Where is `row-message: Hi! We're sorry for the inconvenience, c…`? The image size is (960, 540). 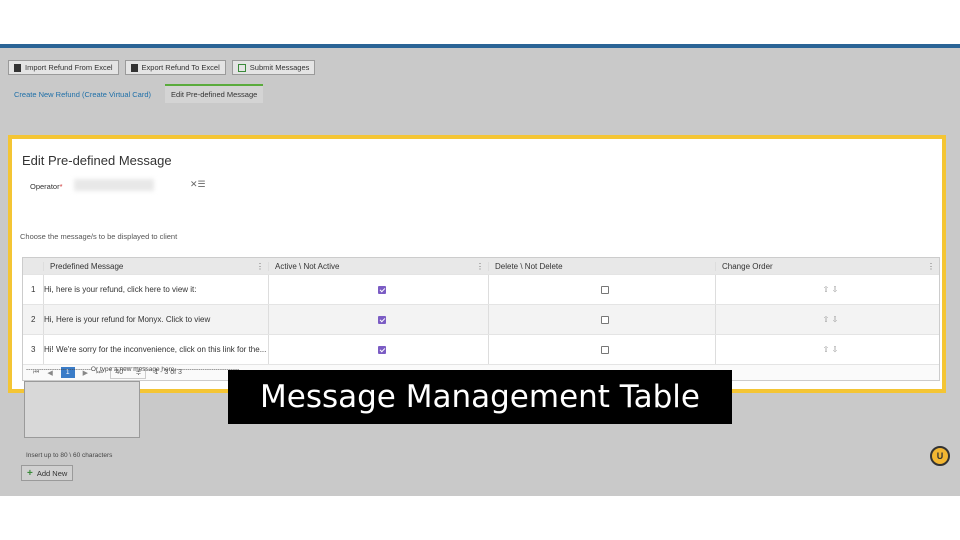 row-message: Hi! We're sorry for the inconvenience, c… is located at coordinates (155, 349).